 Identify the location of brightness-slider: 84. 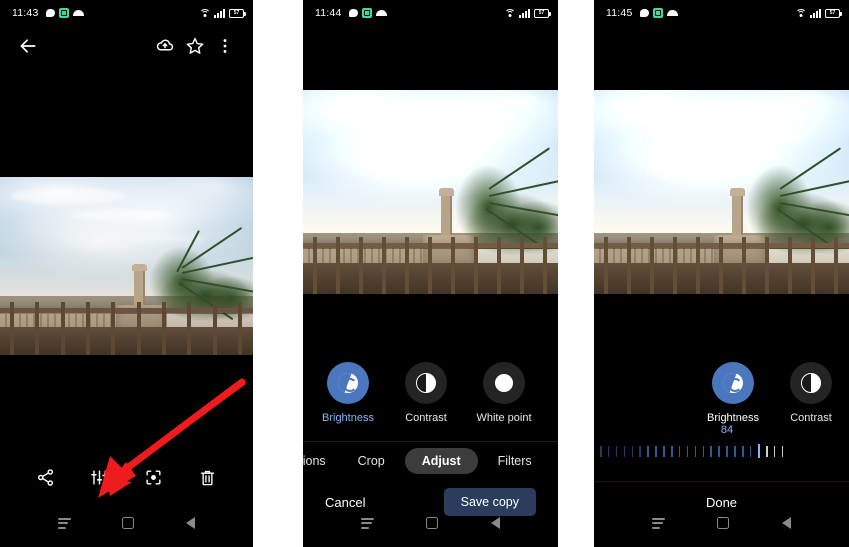
(721, 444).